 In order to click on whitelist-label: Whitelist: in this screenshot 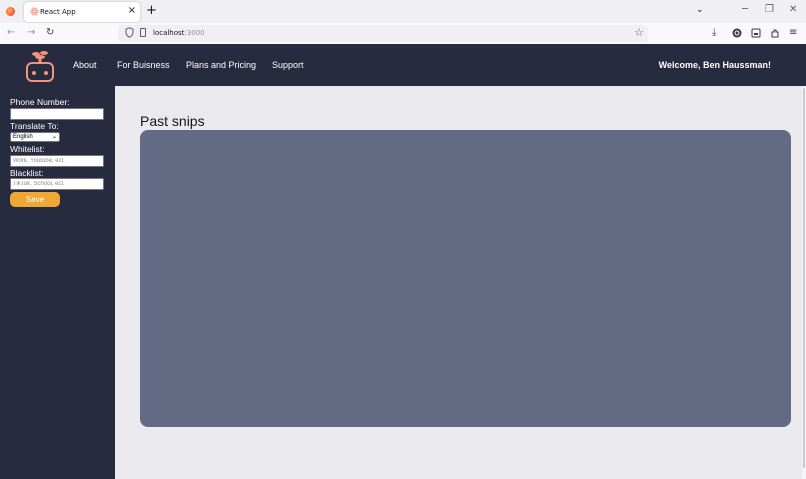, I will do `click(27, 149)`.